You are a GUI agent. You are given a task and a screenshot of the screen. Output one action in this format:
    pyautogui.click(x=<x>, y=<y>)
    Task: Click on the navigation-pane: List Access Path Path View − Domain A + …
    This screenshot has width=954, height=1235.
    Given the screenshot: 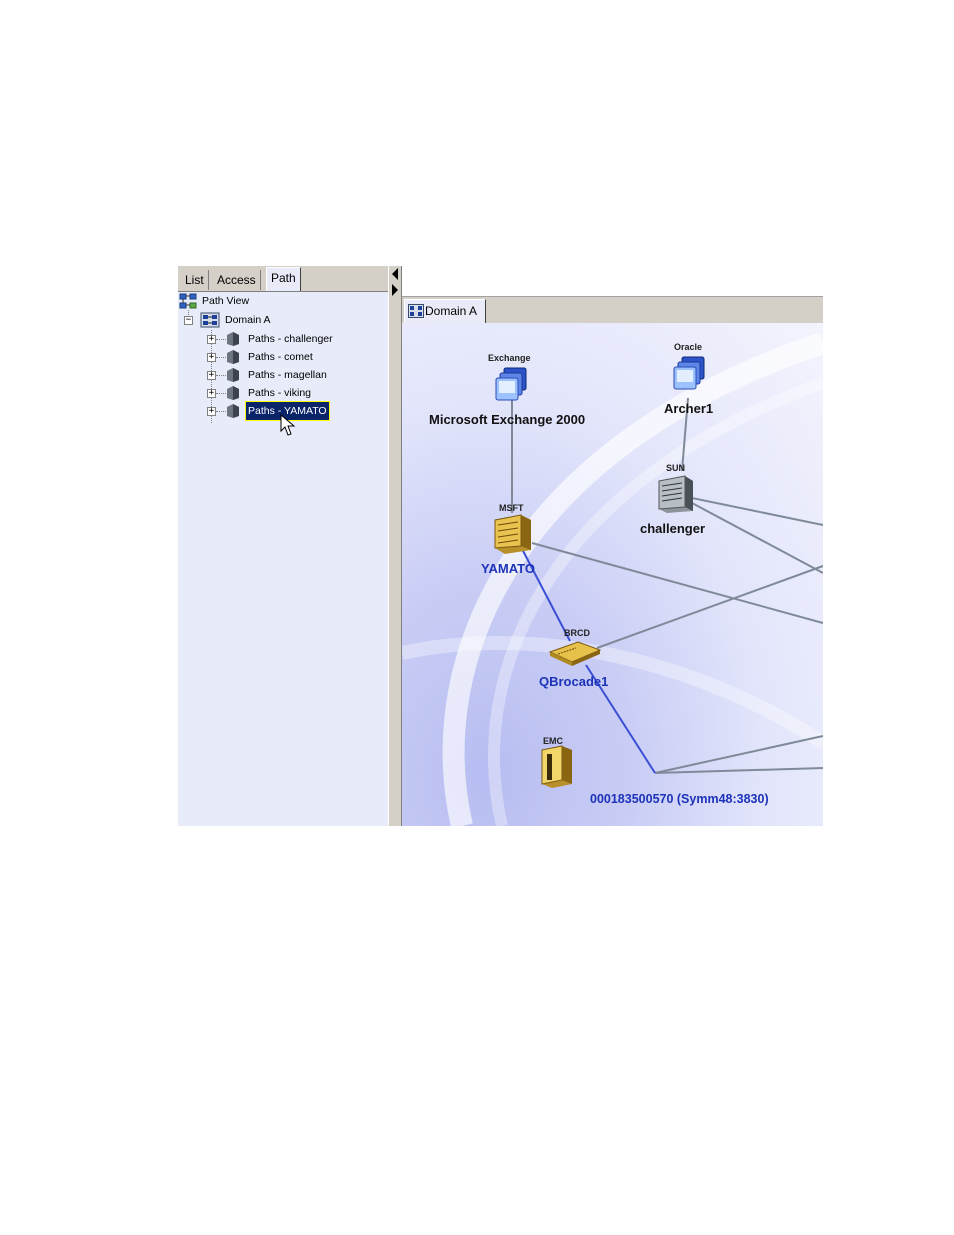 What is the action you would take?
    pyautogui.click(x=284, y=546)
    